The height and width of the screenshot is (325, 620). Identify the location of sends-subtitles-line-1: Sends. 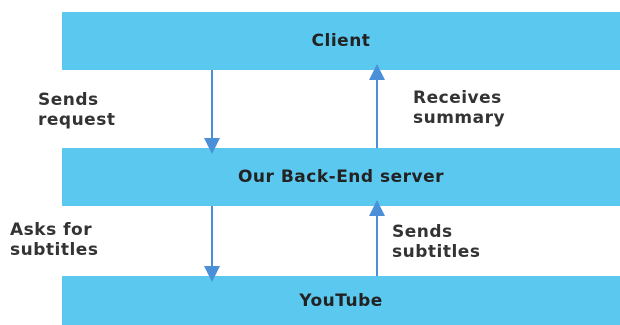
(422, 232).